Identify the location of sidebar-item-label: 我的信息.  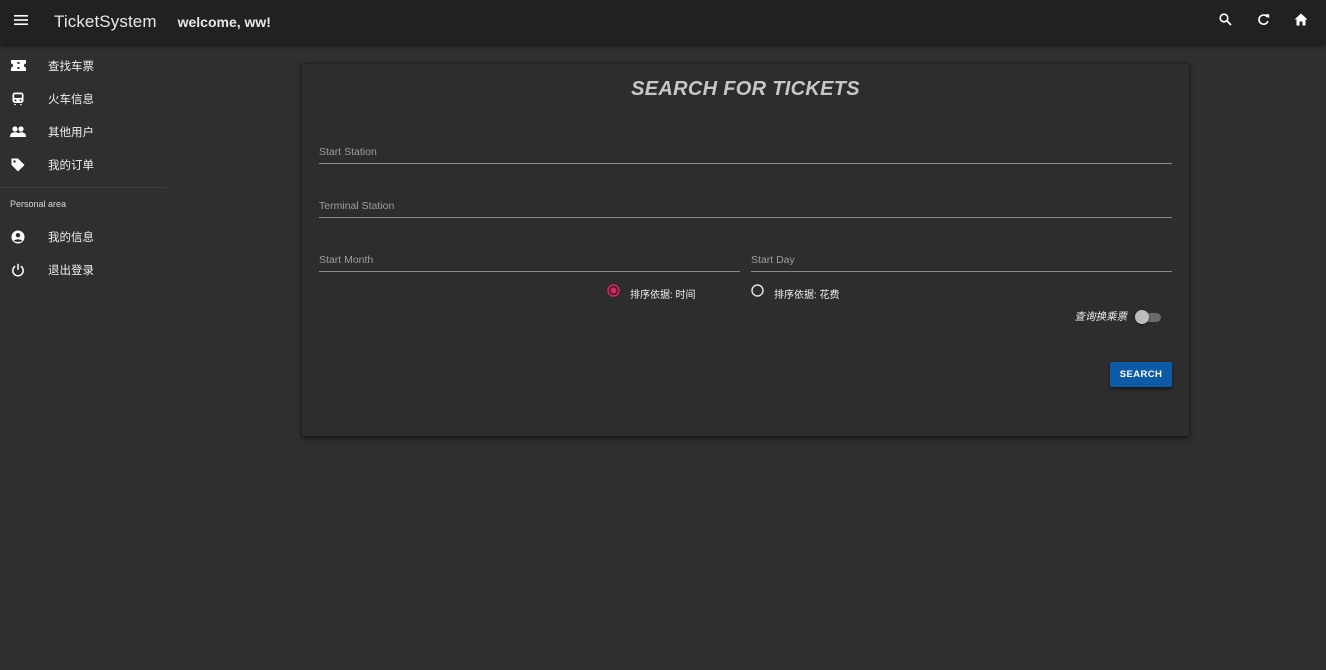
(71, 237).